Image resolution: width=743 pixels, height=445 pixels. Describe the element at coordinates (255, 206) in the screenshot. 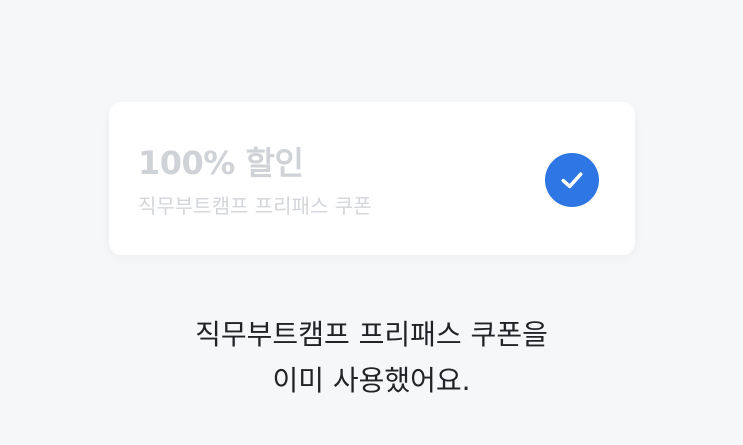

I see `coupon-name: 직무부트캠프 프리패스 쿠폰` at that location.